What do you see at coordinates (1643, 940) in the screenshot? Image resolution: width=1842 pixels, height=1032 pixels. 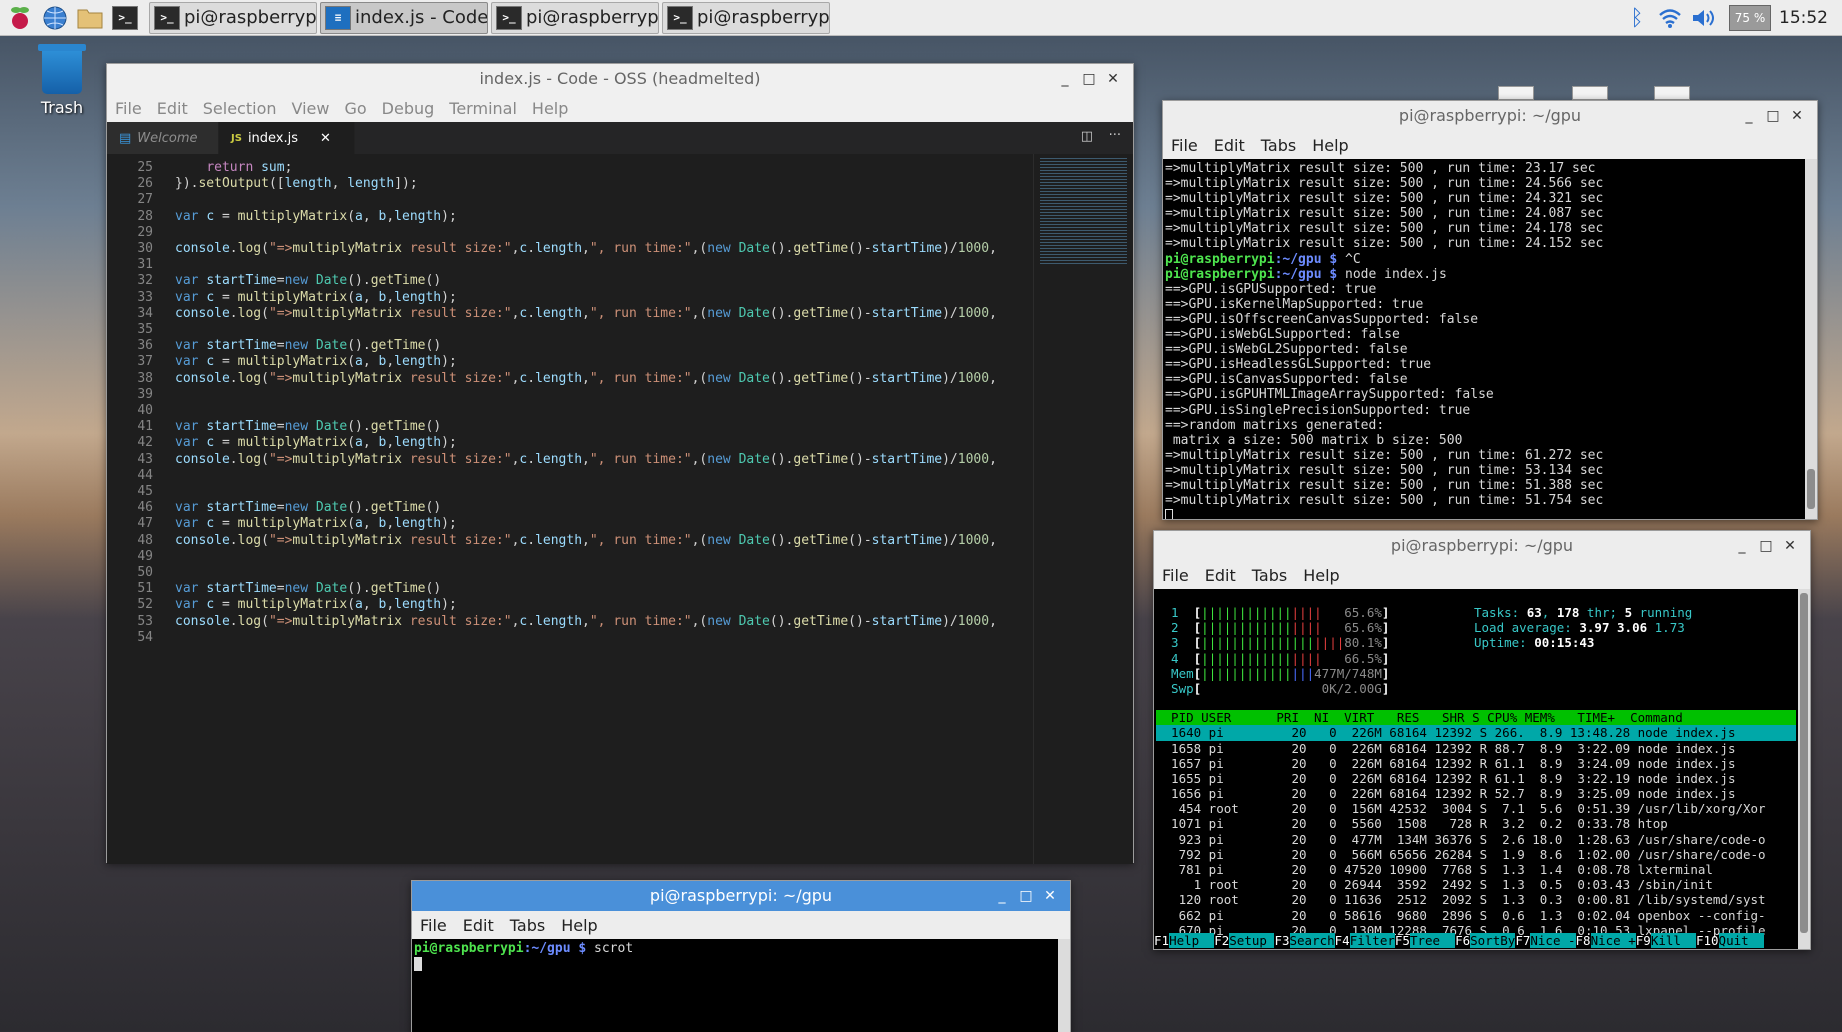 I see `htop-fkey: F9` at bounding box center [1643, 940].